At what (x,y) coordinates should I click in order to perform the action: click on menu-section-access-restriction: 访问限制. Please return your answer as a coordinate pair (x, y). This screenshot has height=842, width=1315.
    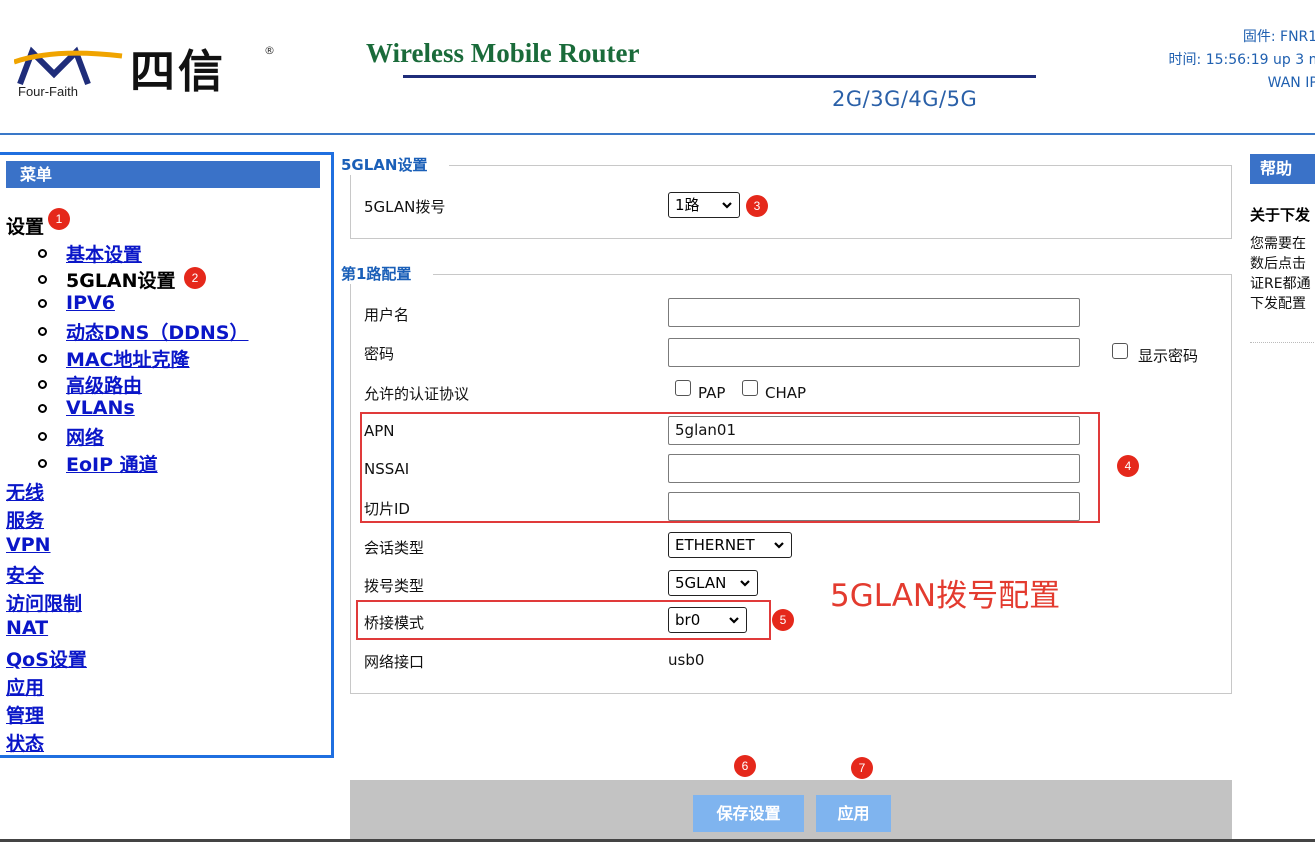
    Looking at the image, I should click on (44, 602).